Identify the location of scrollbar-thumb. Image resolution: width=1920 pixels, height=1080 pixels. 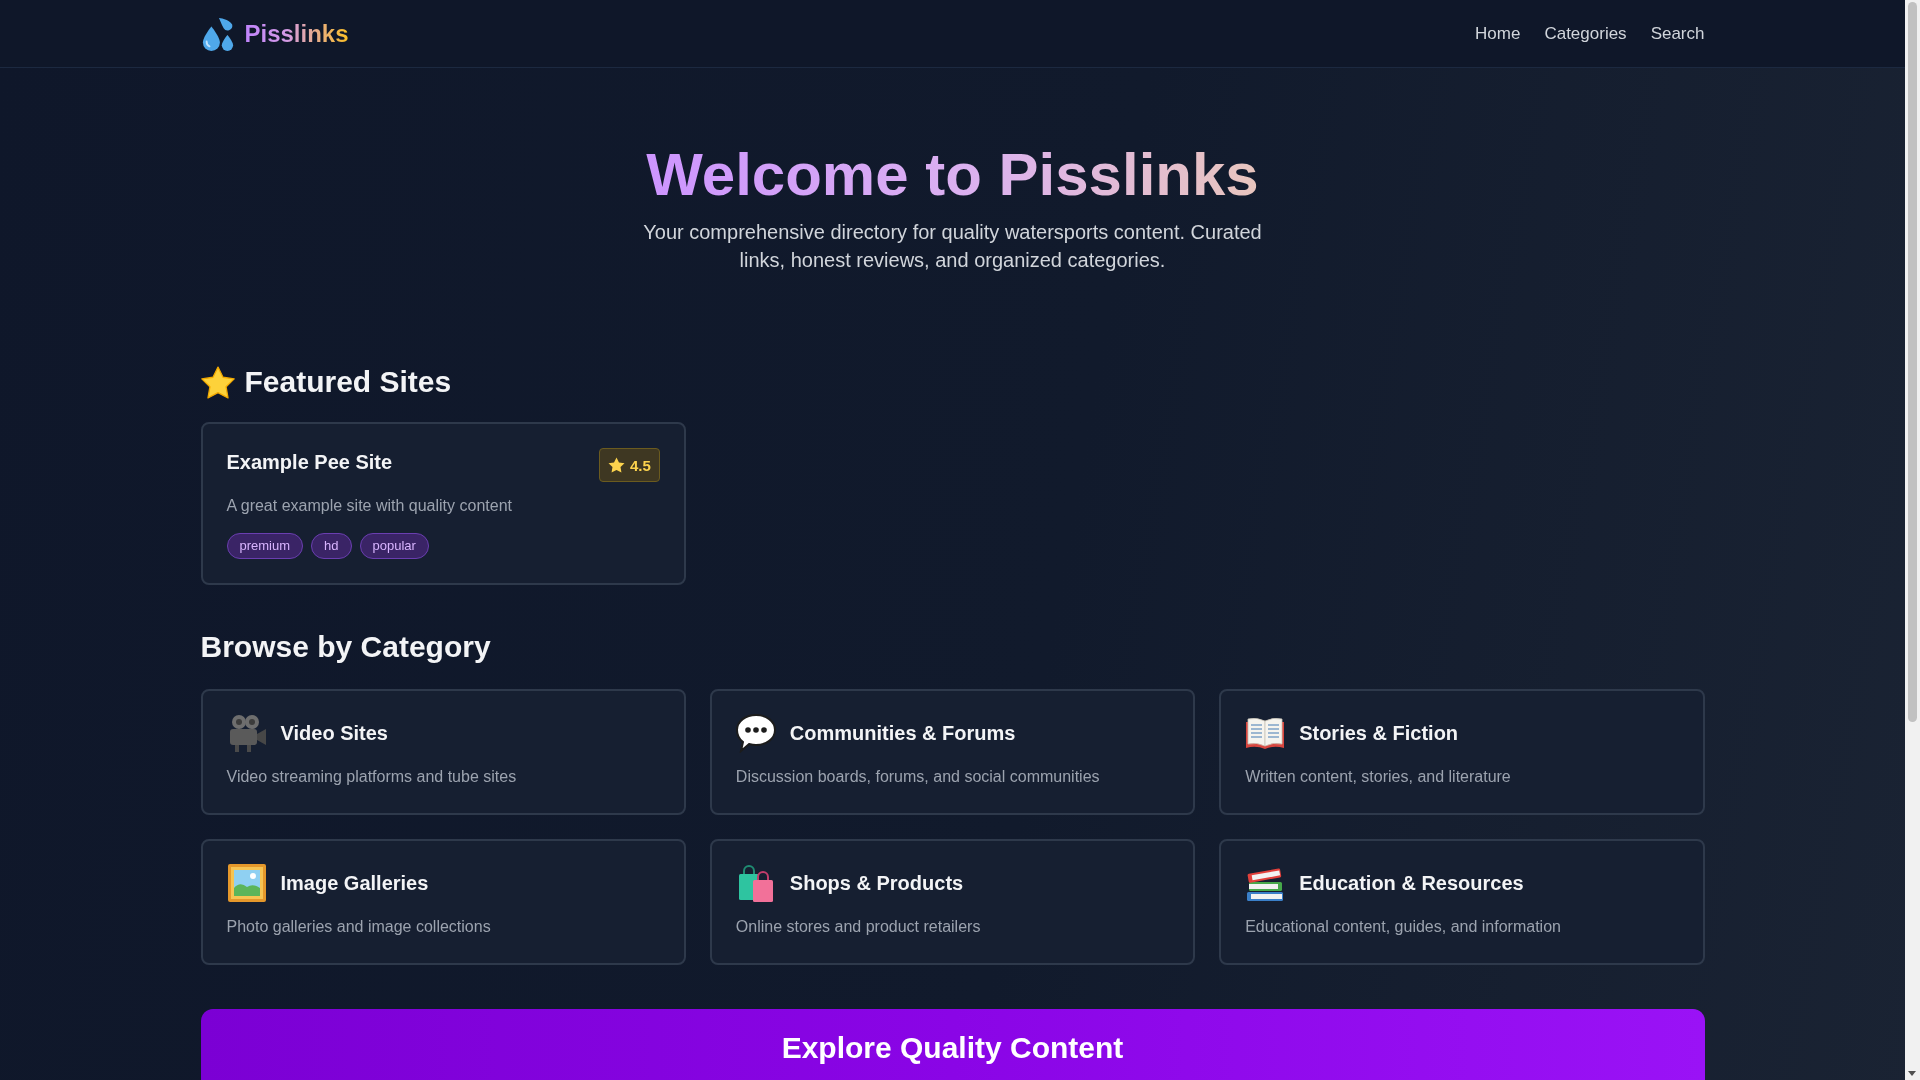
(1912, 362).